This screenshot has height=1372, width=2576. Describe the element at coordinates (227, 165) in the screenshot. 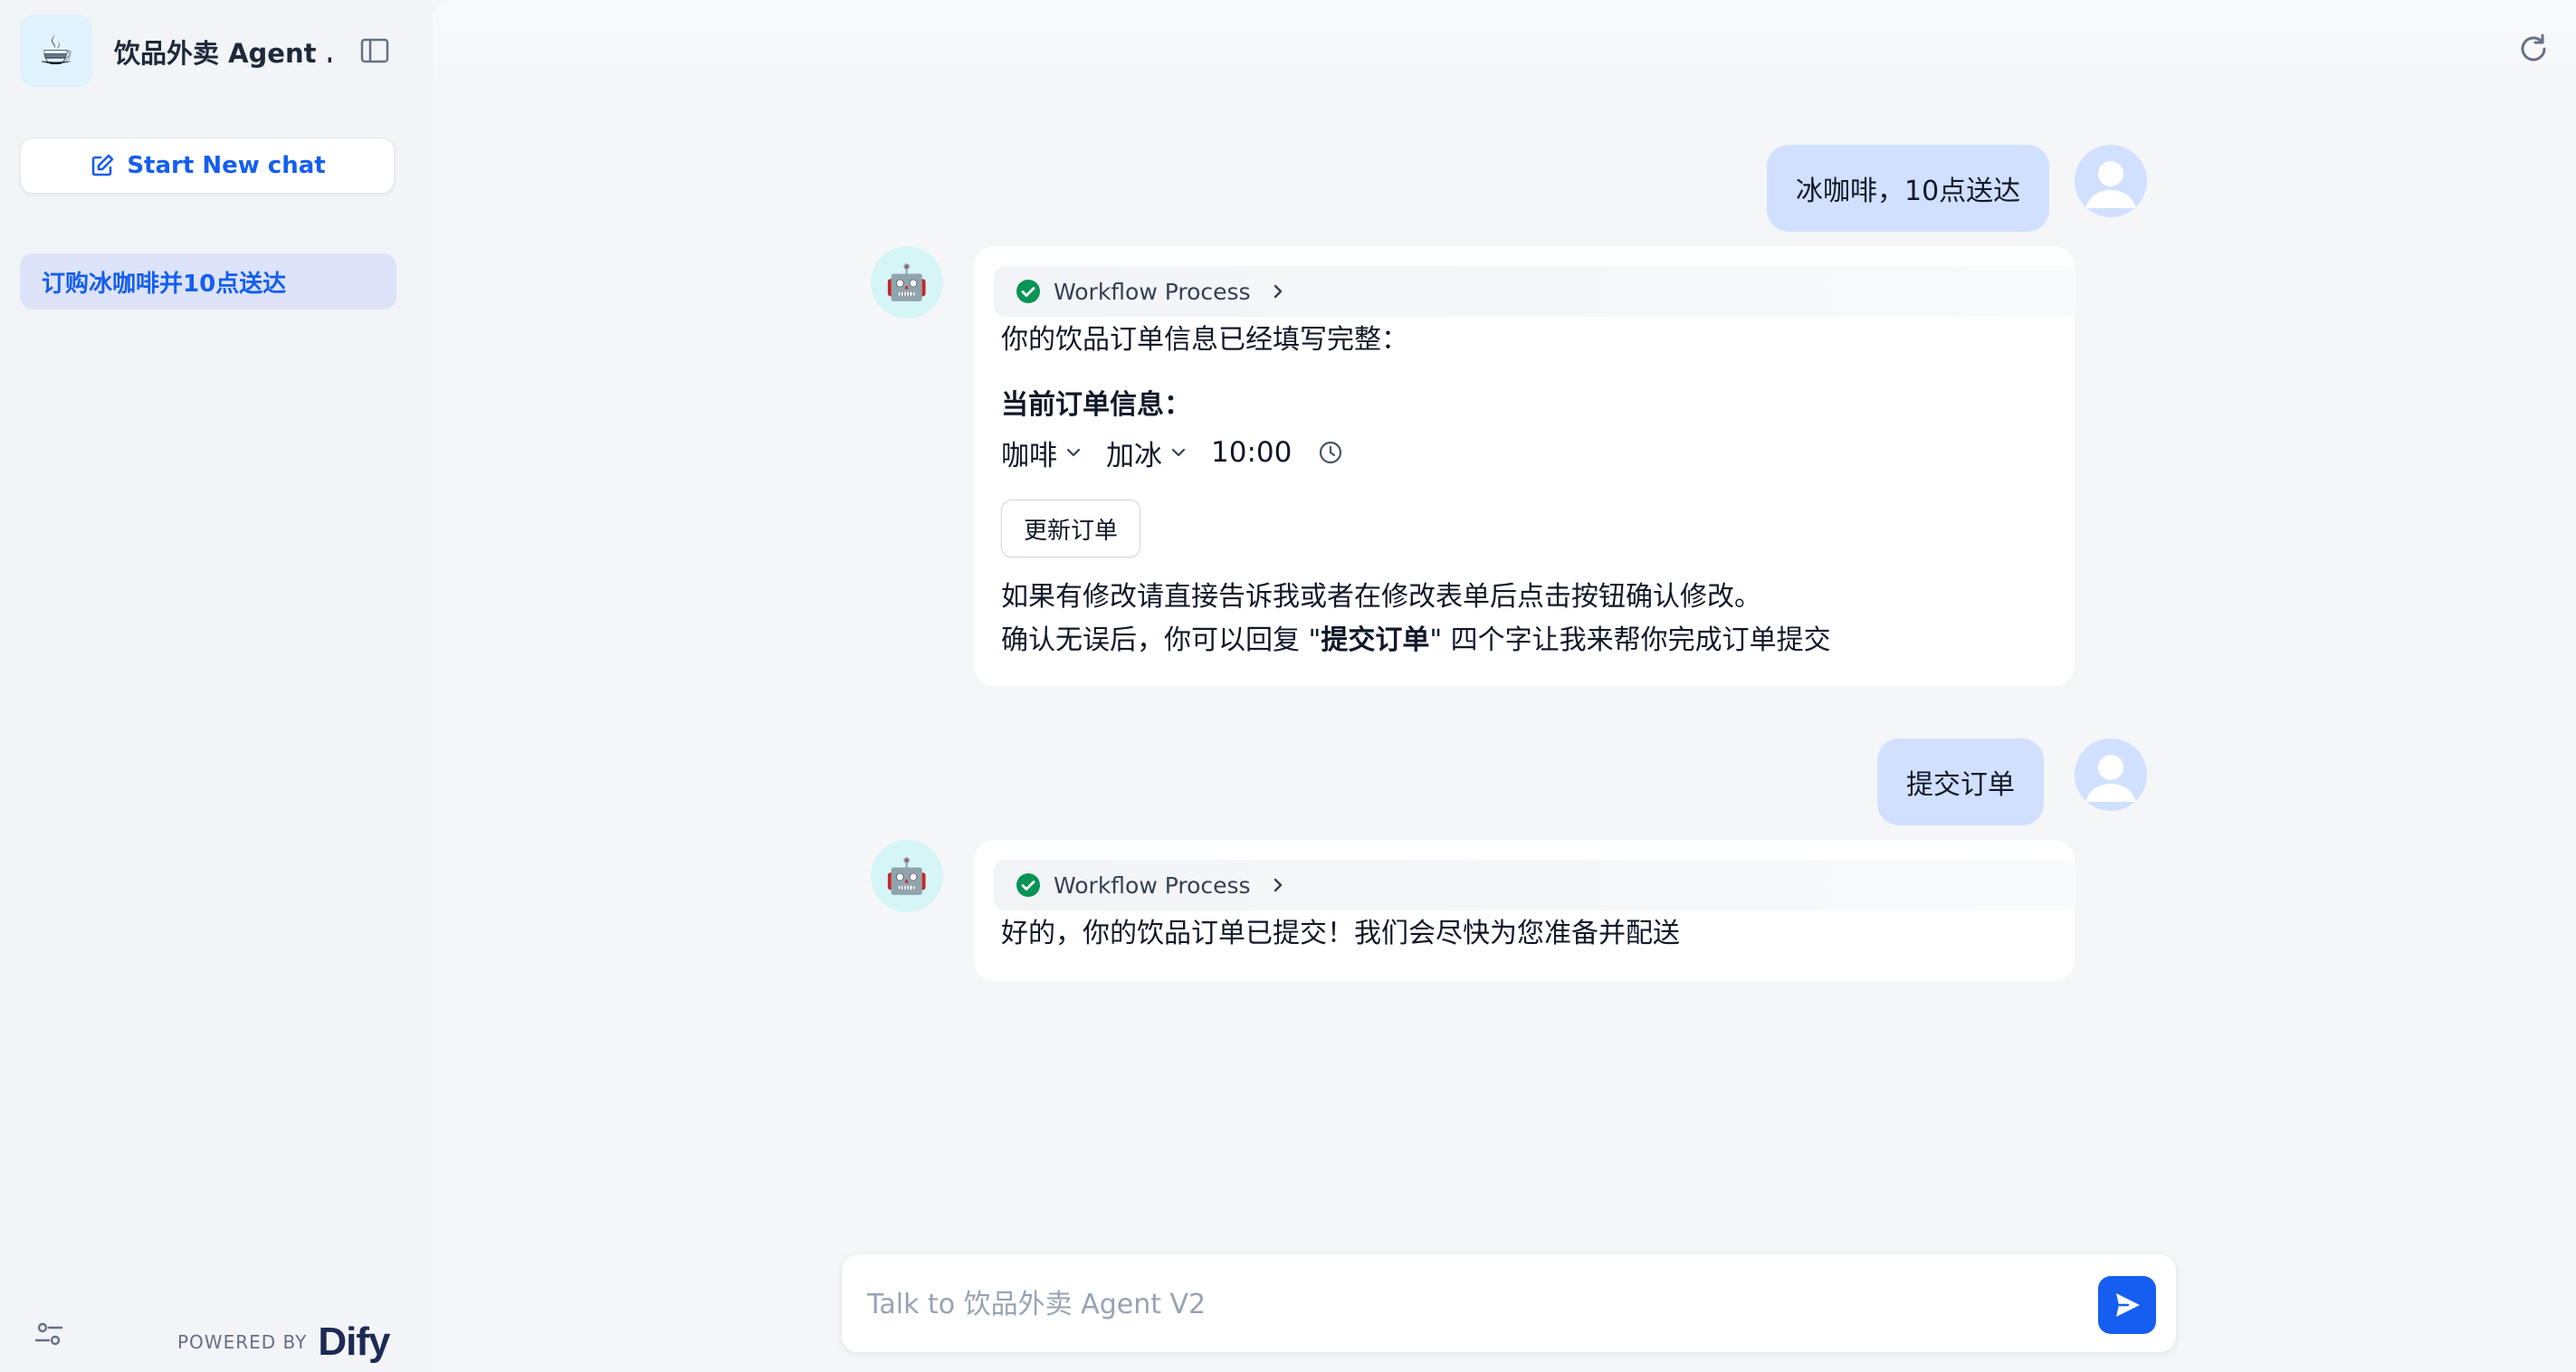

I see `start-new-chat-label: Start New chat` at that location.